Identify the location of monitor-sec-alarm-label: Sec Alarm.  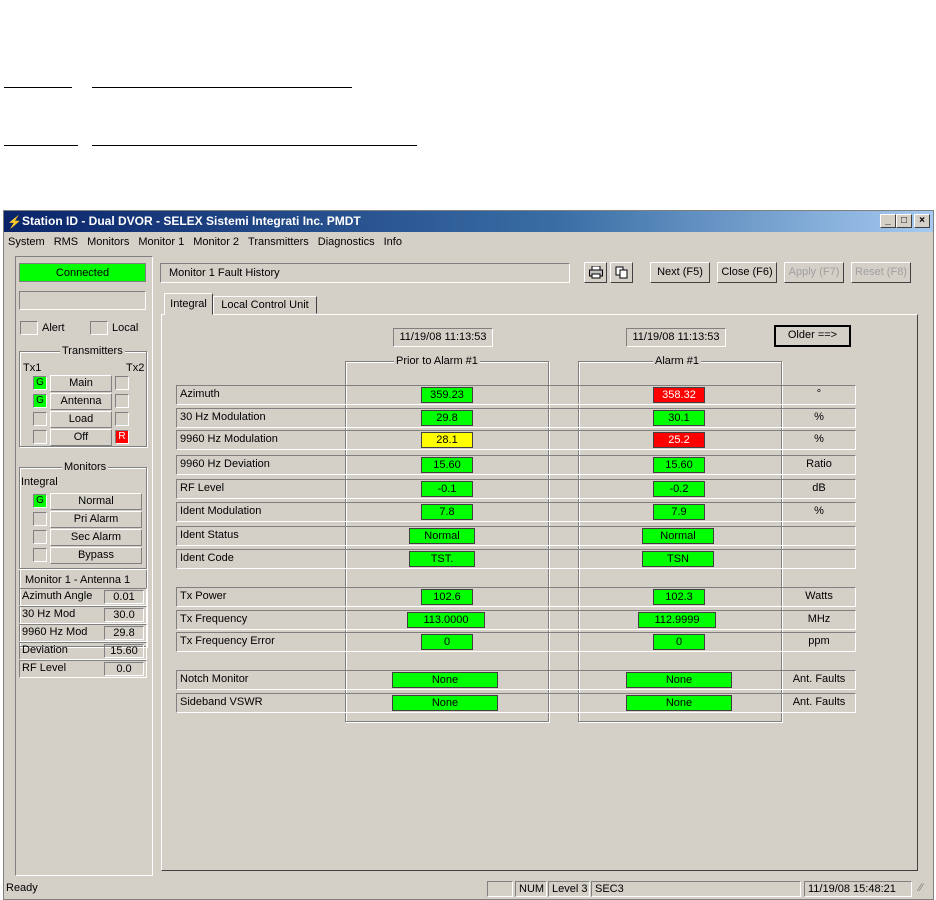
(96, 537).